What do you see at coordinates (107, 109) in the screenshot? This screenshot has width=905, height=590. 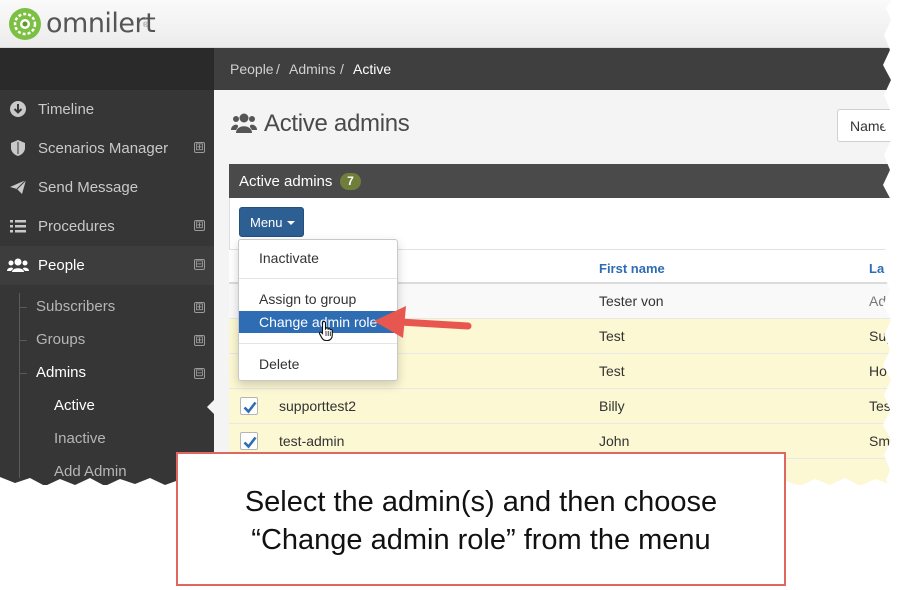 I see `sidebar-item-timeline: Timeline` at bounding box center [107, 109].